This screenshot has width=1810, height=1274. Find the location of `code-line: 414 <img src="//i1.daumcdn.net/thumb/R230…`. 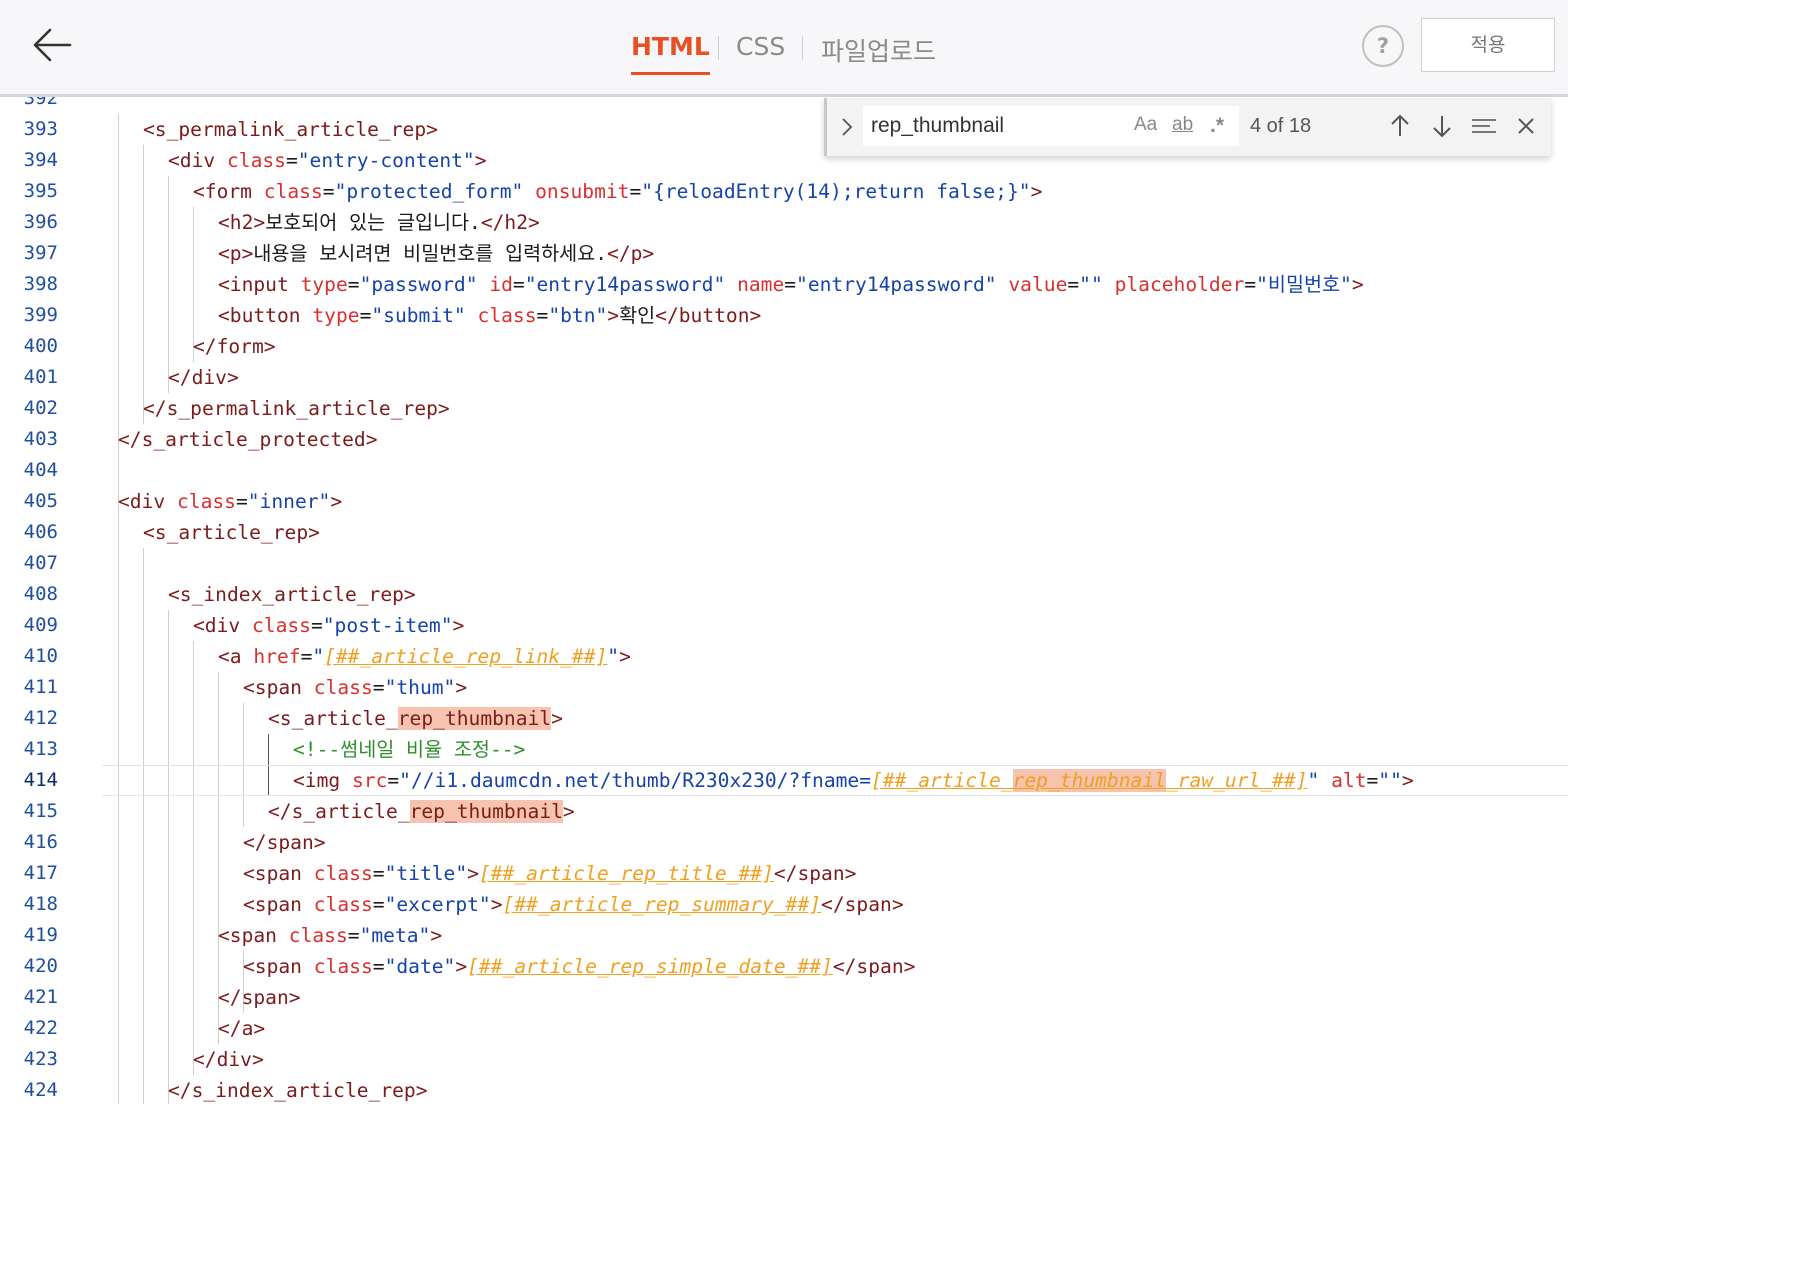

code-line: 414 <img src="//i1.daumcdn.net/thumb/R230… is located at coordinates (784, 780).